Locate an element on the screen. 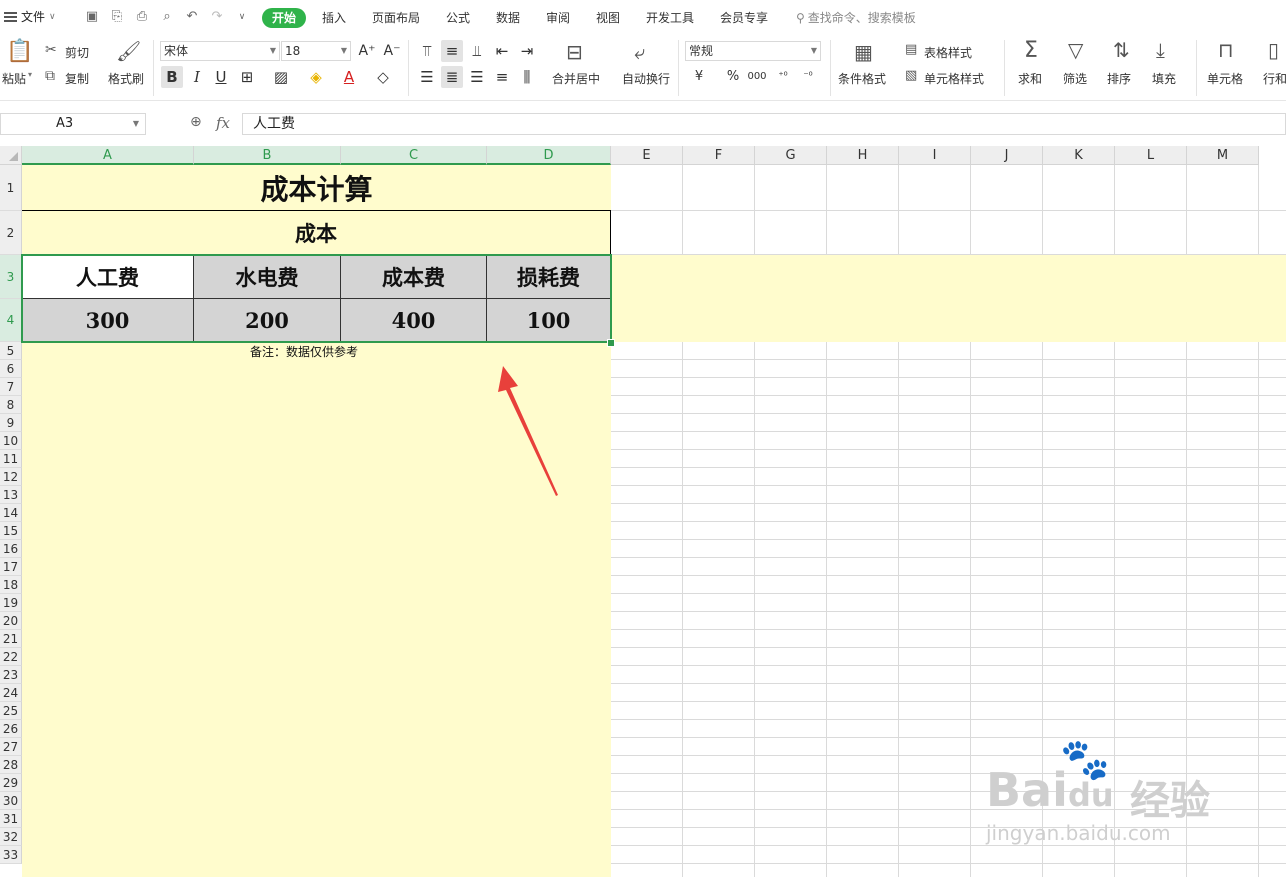 This screenshot has width=1286, height=877. row-header-13: 13 is located at coordinates (11, 495).